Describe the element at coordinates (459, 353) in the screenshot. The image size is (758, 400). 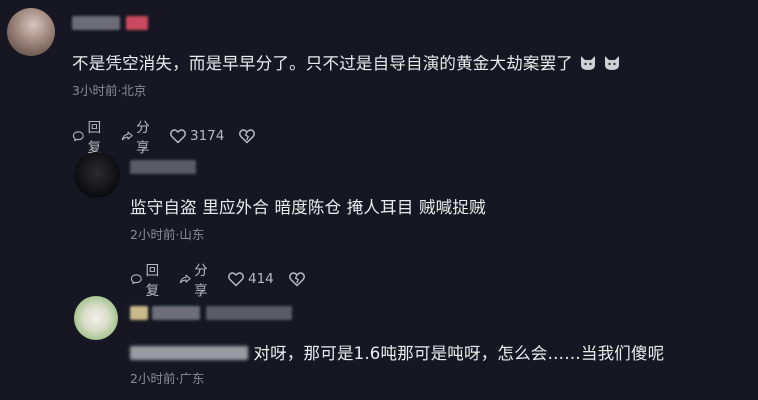
I see `comment-body: 对呀，那可是1.6吨那可是吨呀，怎么会……当我们傻呢` at that location.